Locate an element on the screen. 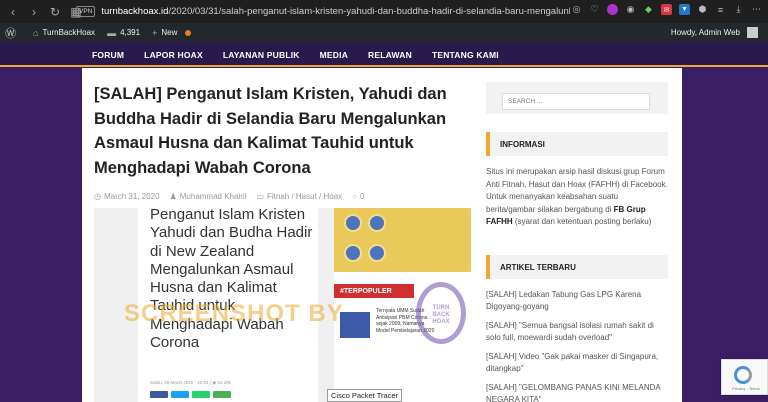  post-category: ▭ Fitnah / Hasut / Hoax is located at coordinates (299, 196).